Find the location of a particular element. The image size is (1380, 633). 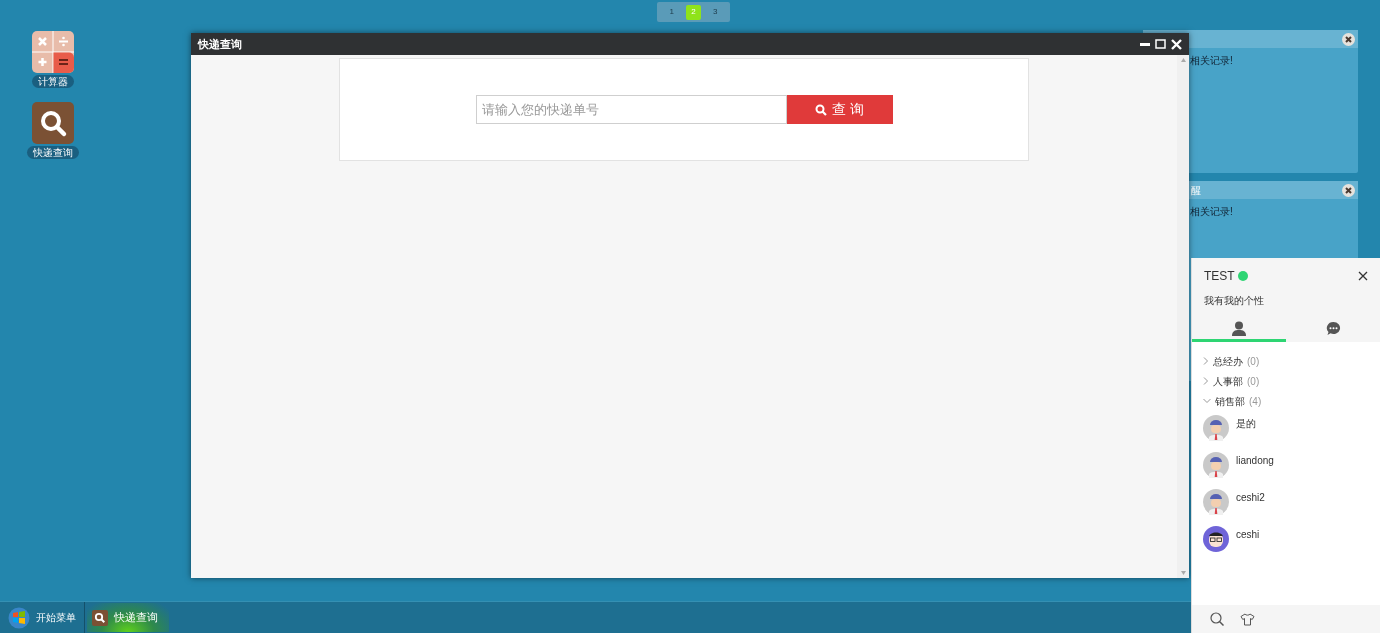

contact-item: liandong is located at coordinates (1286, 466).